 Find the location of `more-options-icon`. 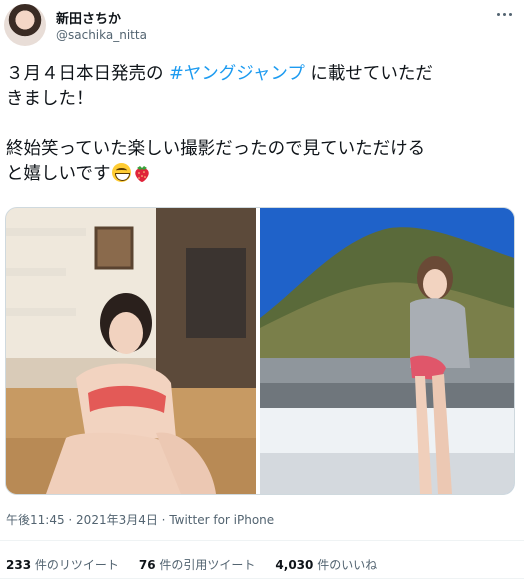

more-options-icon is located at coordinates (504, 14).